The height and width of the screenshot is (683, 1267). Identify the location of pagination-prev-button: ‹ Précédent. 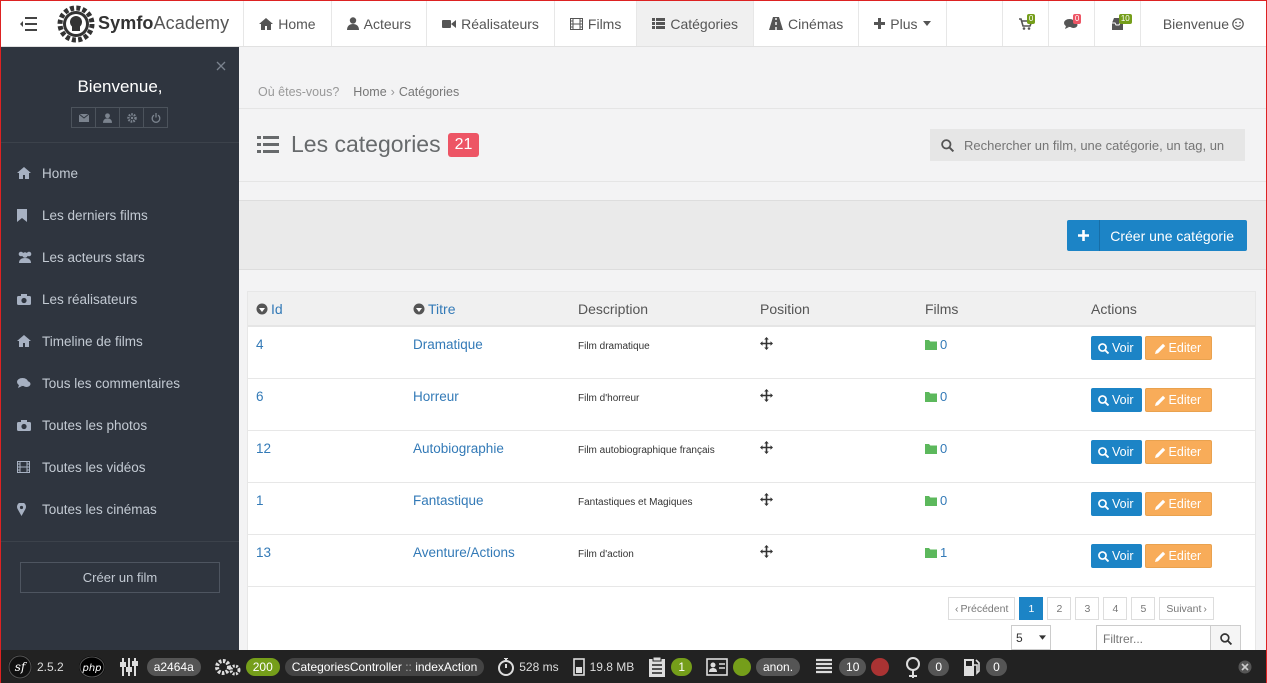
(982, 608).